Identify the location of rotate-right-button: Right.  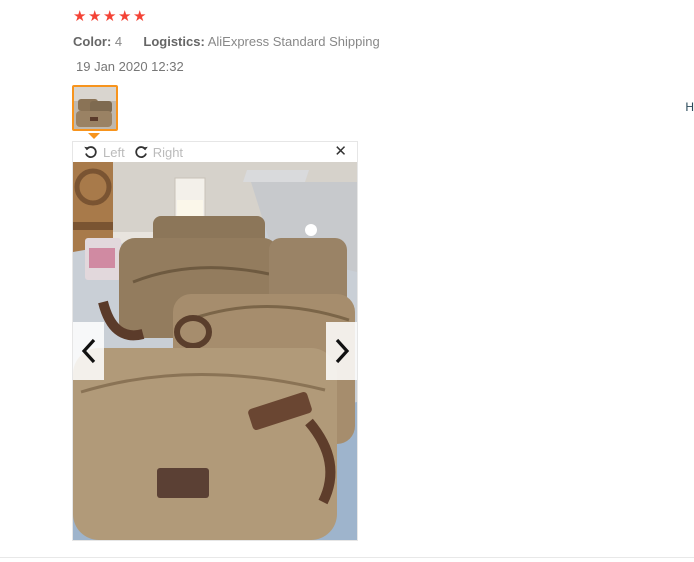
(158, 152).